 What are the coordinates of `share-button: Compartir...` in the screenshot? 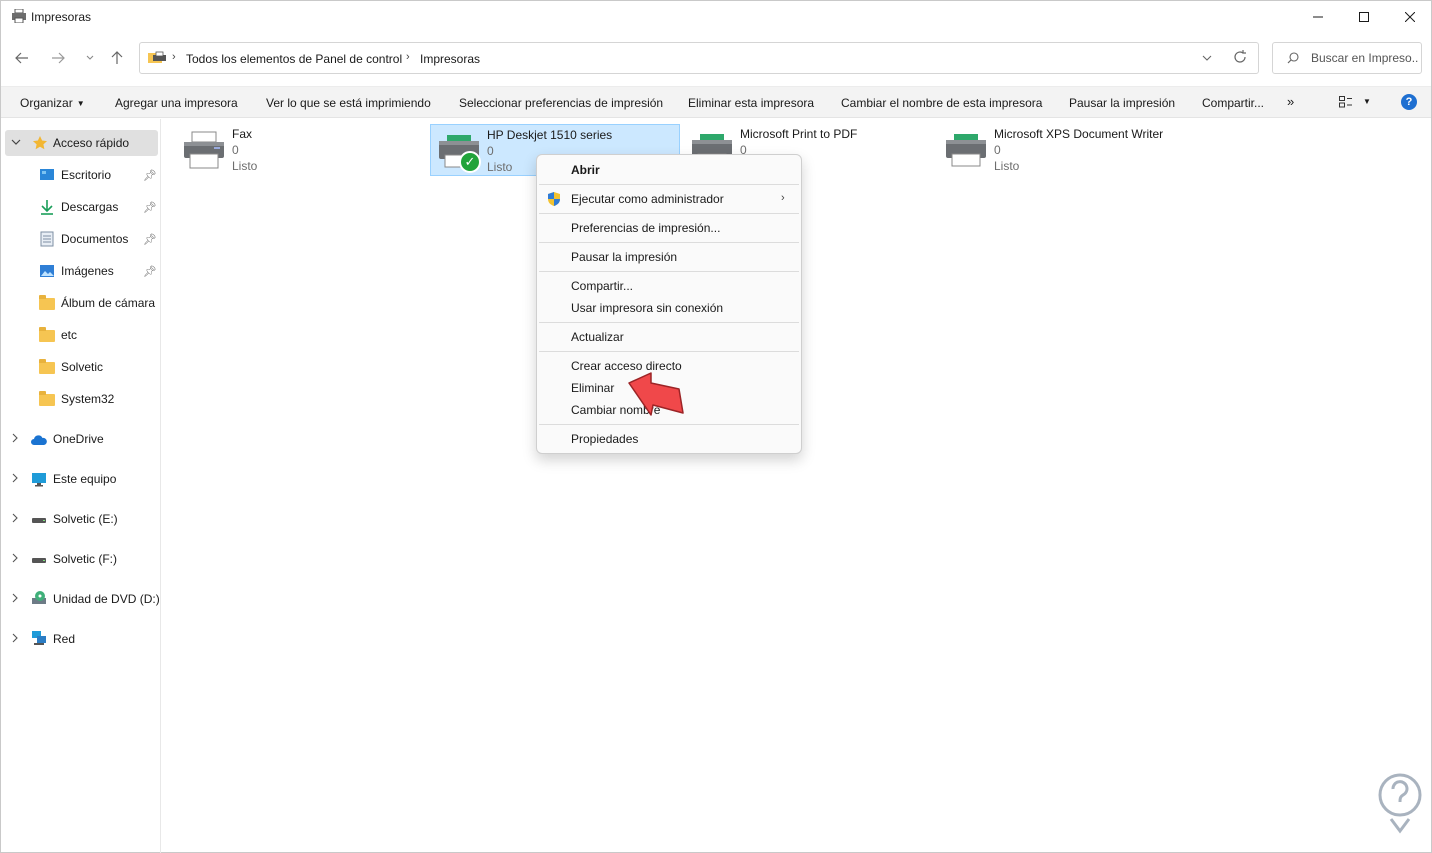 It's located at (1233, 103).